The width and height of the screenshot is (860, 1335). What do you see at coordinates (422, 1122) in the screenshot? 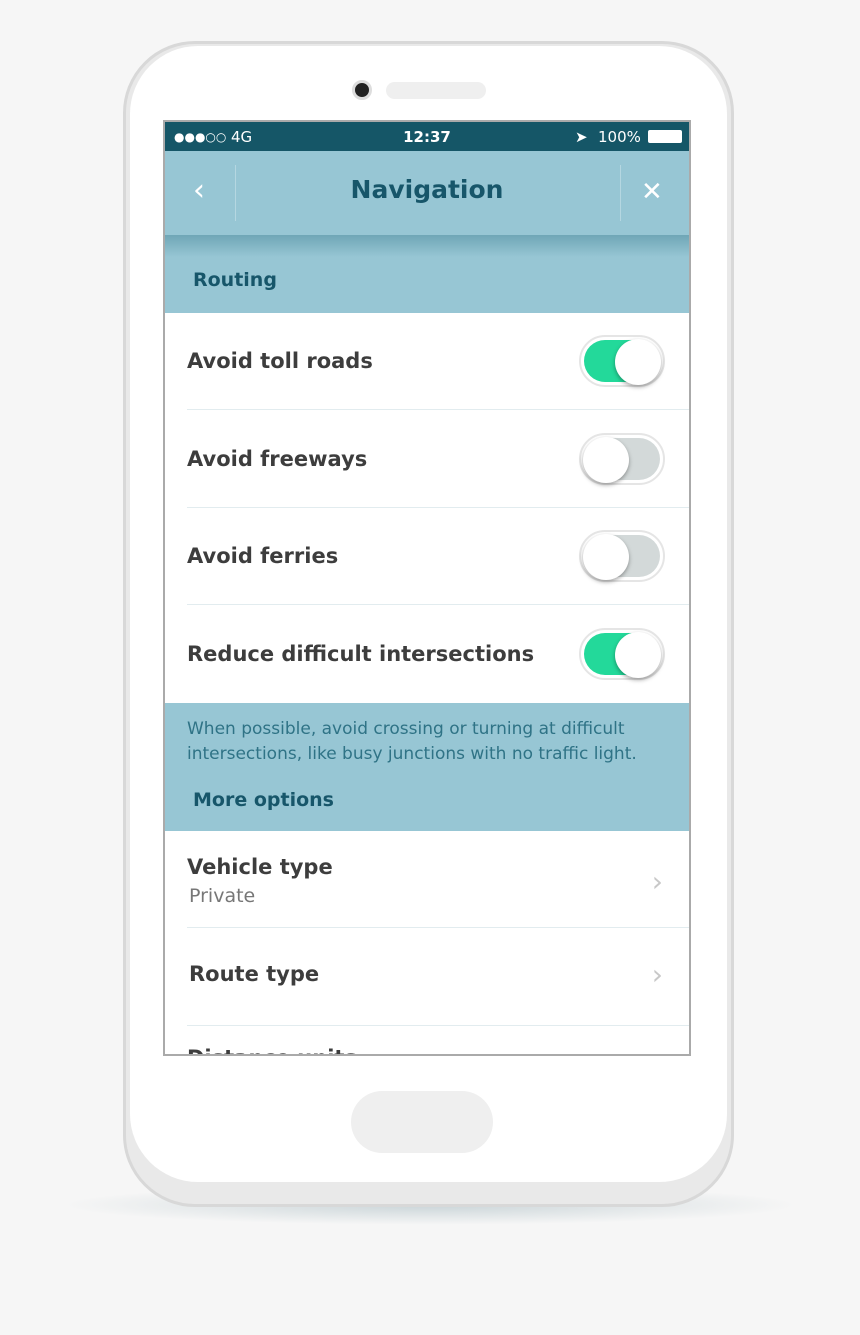
I see `home-button` at bounding box center [422, 1122].